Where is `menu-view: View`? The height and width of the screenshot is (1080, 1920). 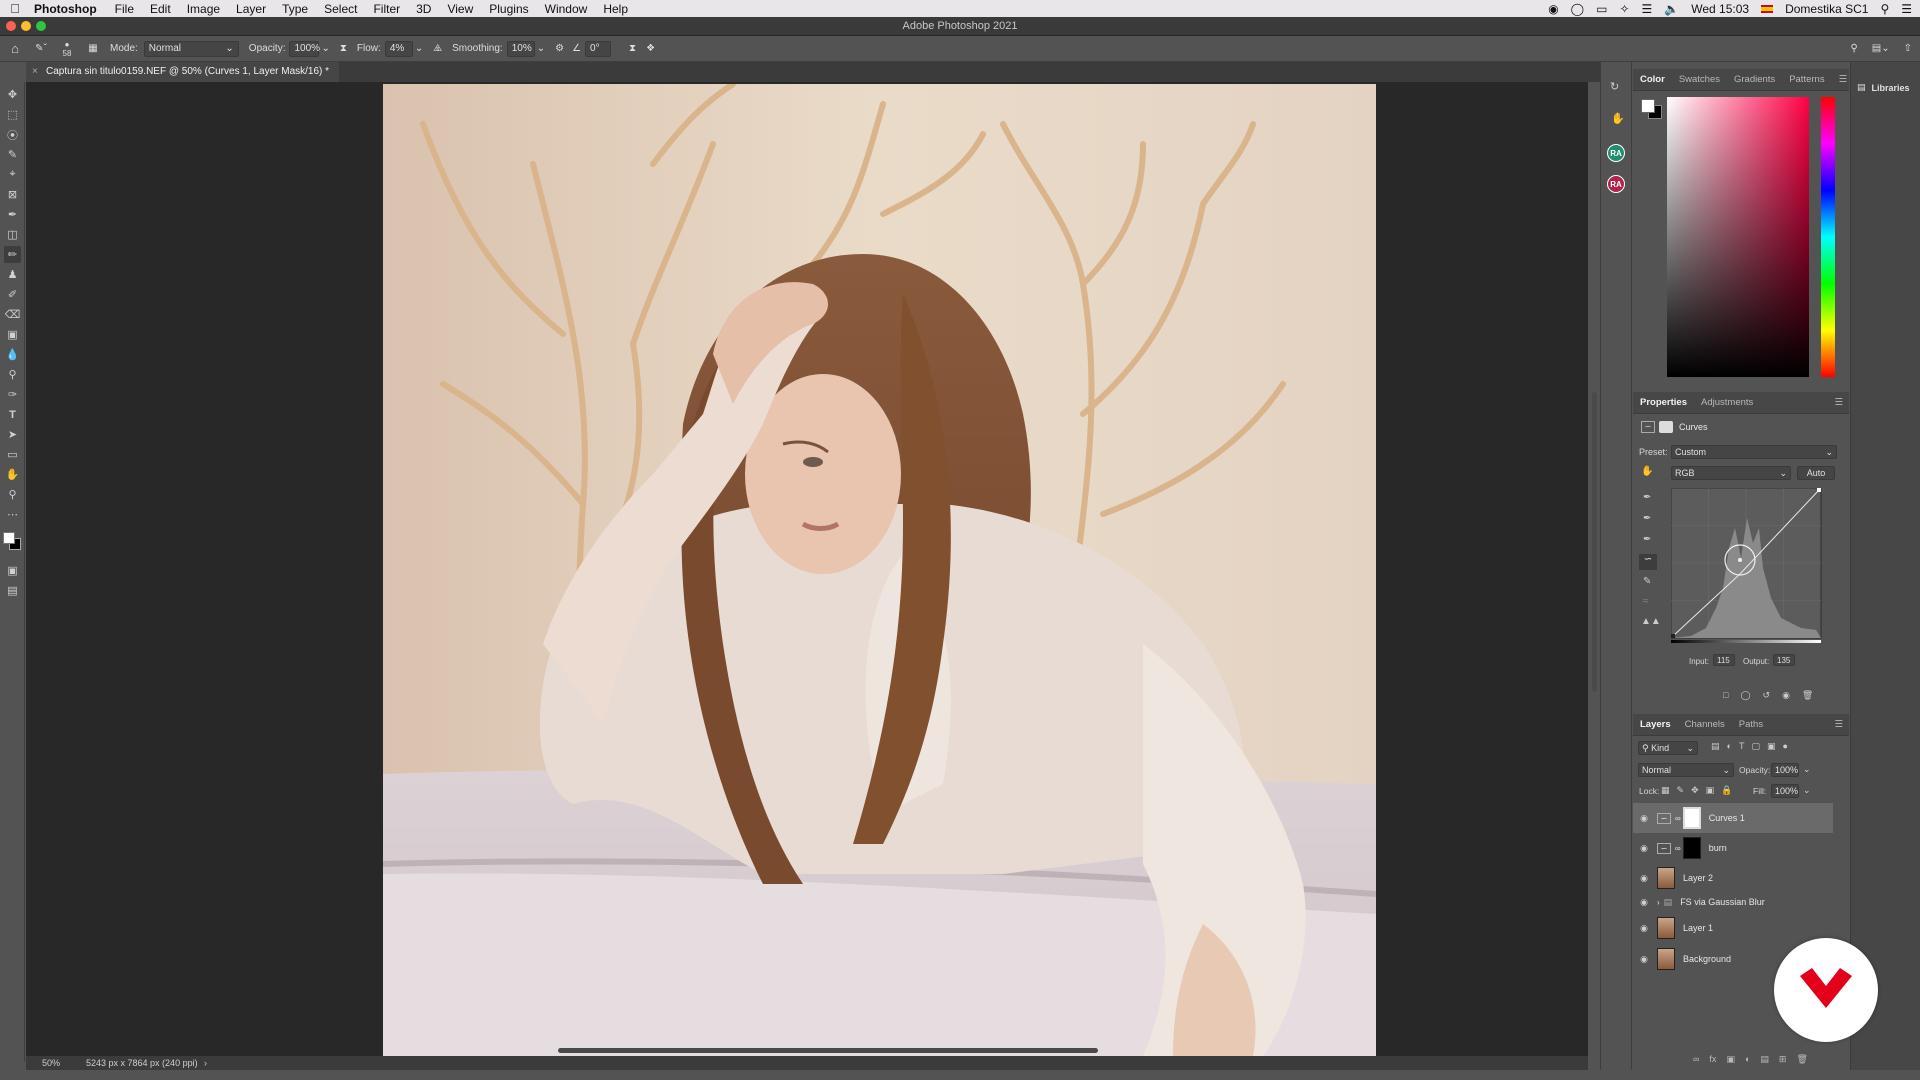 menu-view: View is located at coordinates (460, 9).